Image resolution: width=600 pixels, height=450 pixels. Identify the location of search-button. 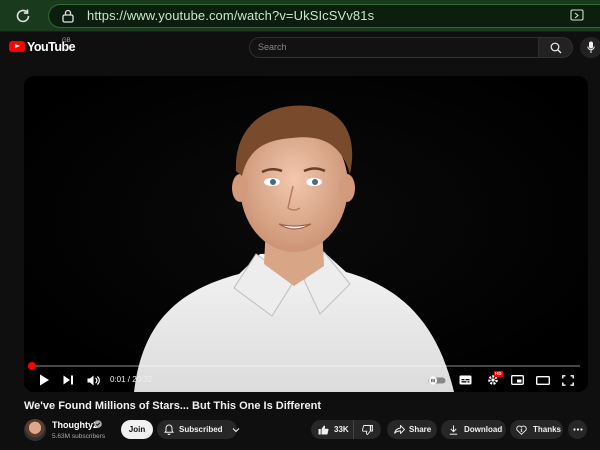
(556, 47).